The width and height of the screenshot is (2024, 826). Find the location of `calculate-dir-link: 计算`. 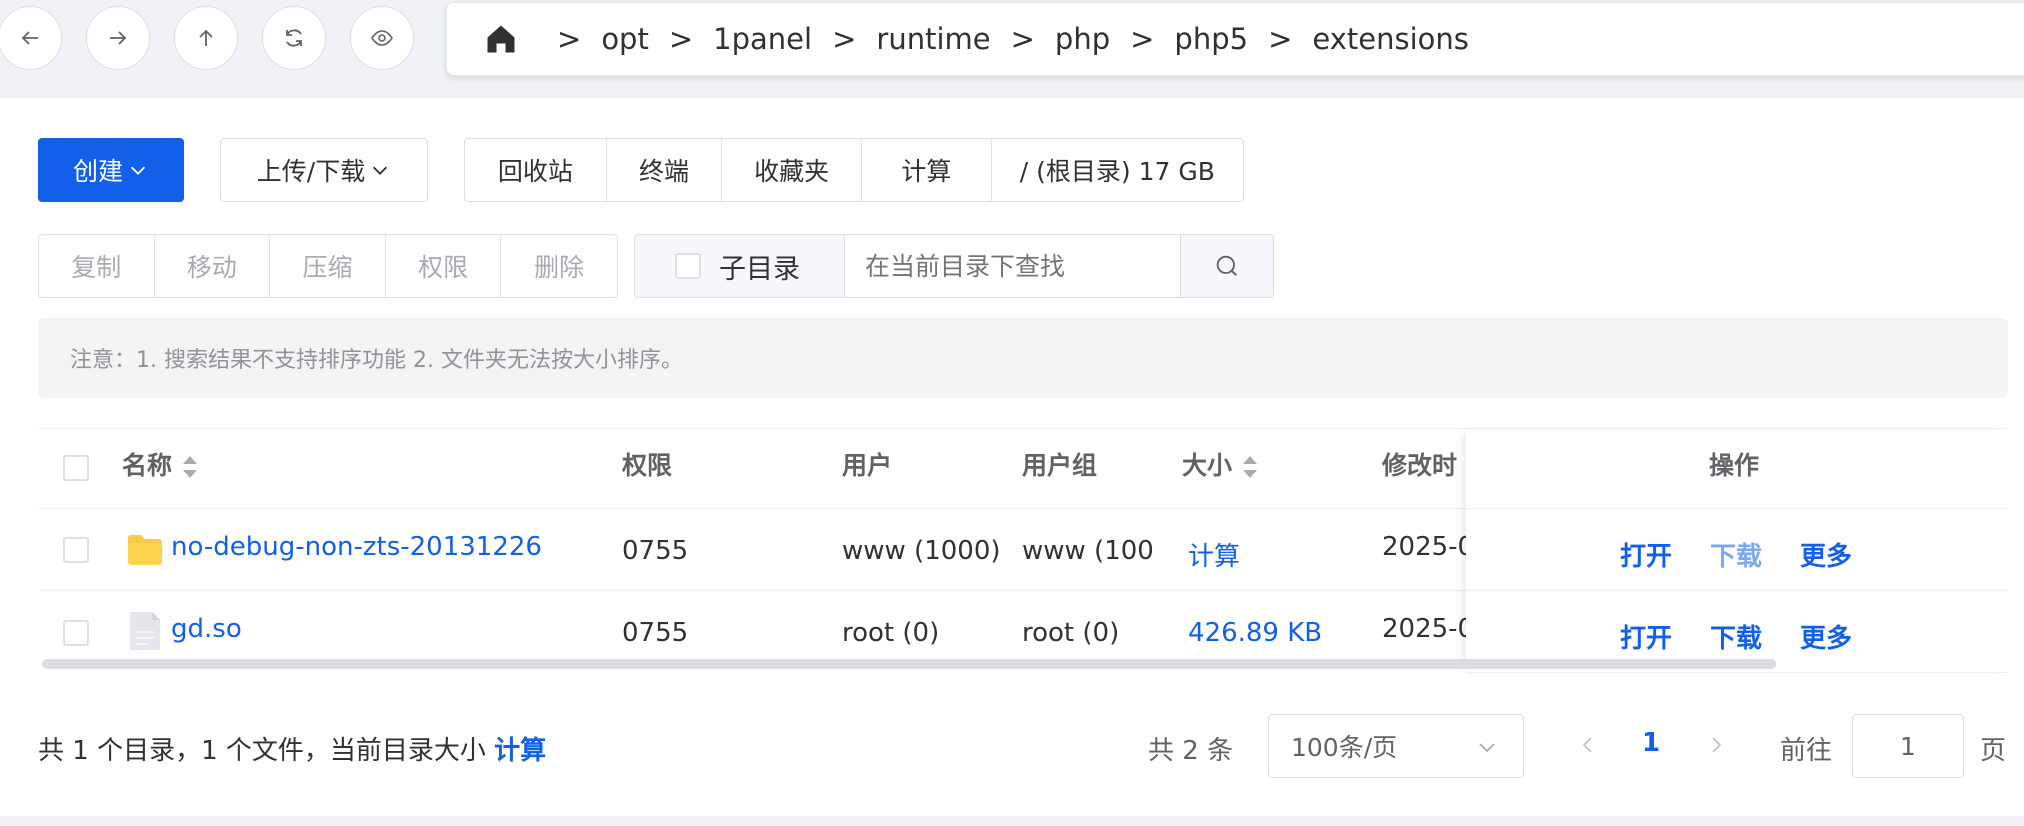

calculate-dir-link: 计算 is located at coordinates (520, 751).